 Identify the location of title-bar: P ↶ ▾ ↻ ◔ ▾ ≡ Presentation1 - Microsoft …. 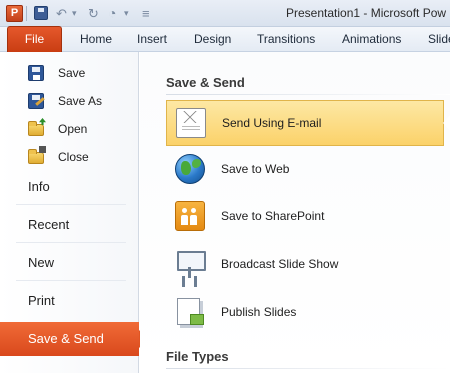
(225, 13).